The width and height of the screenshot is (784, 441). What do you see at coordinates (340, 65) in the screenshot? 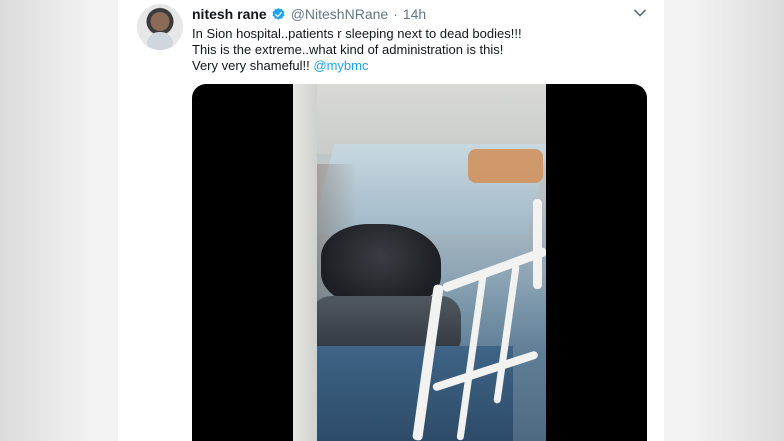
I see `mention-link: @mybmc` at bounding box center [340, 65].